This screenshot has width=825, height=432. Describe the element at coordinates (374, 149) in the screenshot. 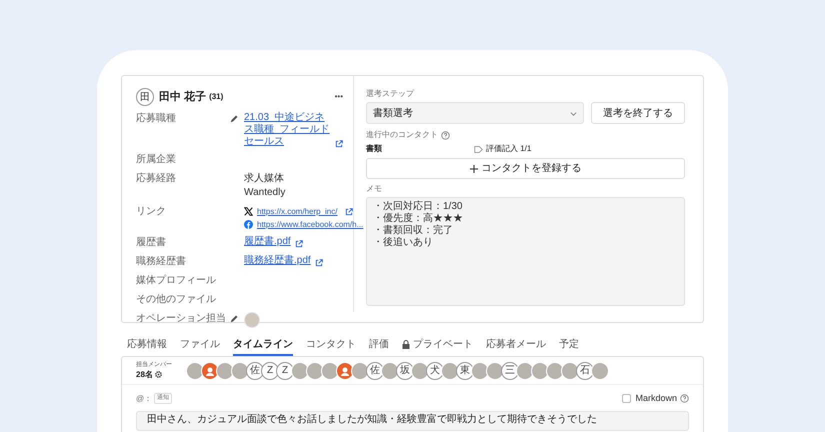

I see `contact-name: 書類` at that location.